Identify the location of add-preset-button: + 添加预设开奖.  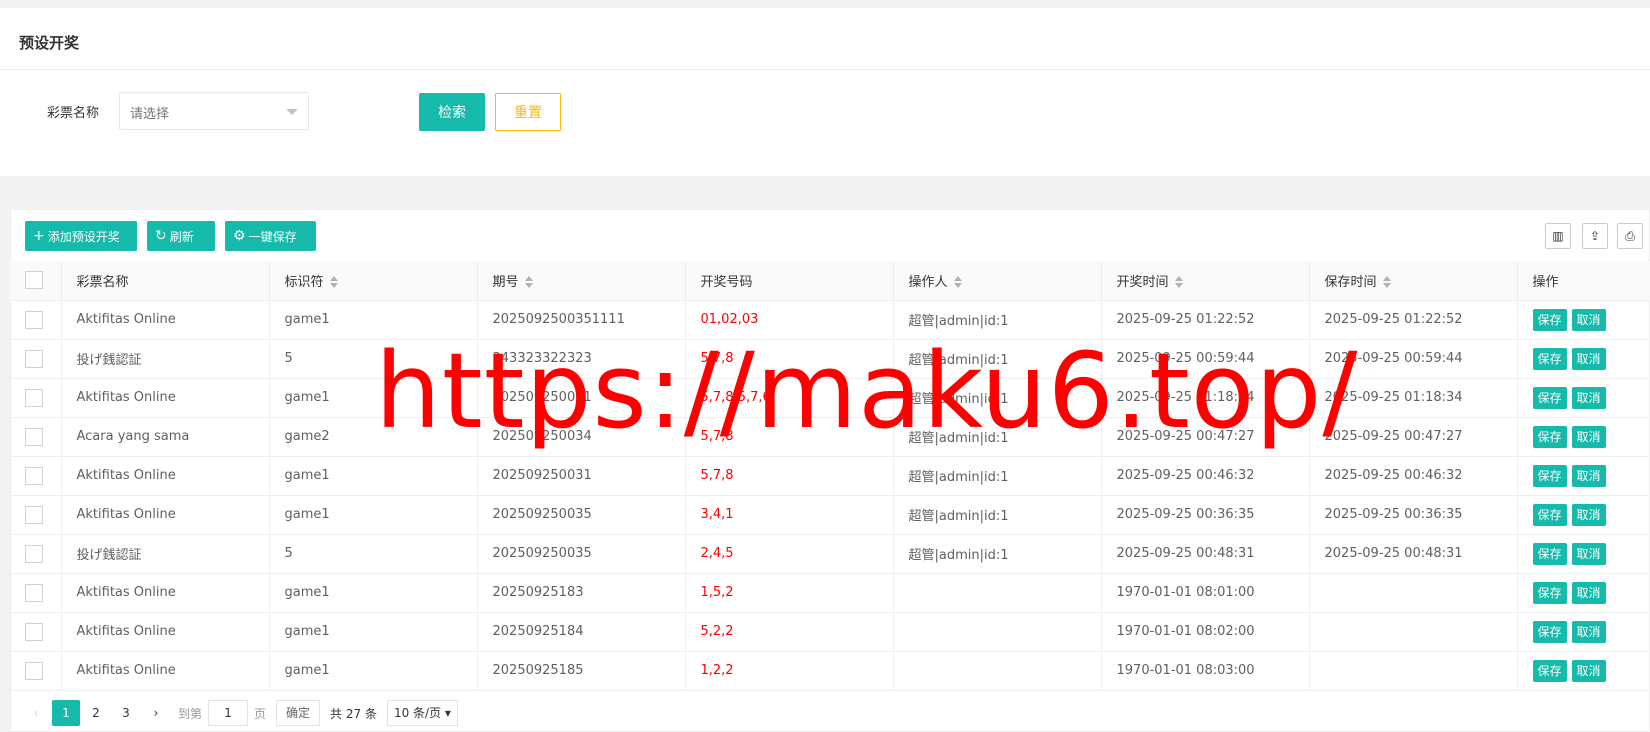
(81, 236).